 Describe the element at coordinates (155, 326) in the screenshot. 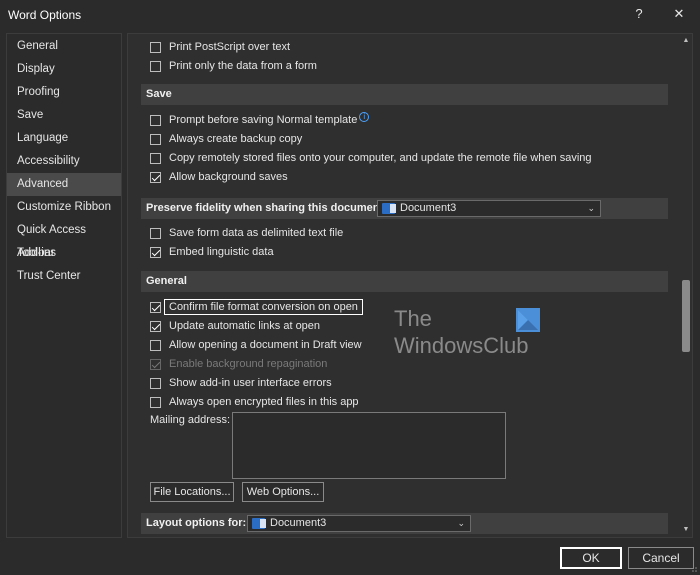

I see `update-links-checkbox` at that location.